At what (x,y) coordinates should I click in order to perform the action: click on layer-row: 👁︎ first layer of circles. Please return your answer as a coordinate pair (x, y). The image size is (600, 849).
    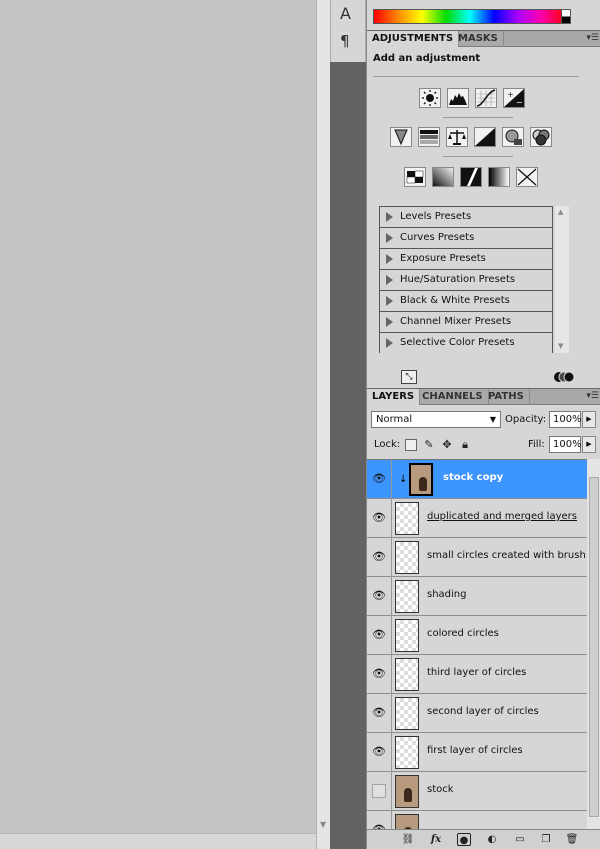
    Looking at the image, I should click on (477, 752).